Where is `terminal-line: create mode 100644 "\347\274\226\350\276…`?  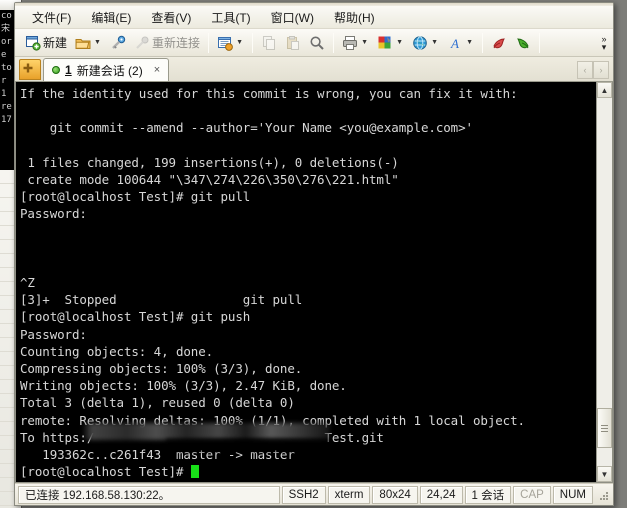 terminal-line: create mode 100644 "\347\274\226\350\276… is located at coordinates (209, 179).